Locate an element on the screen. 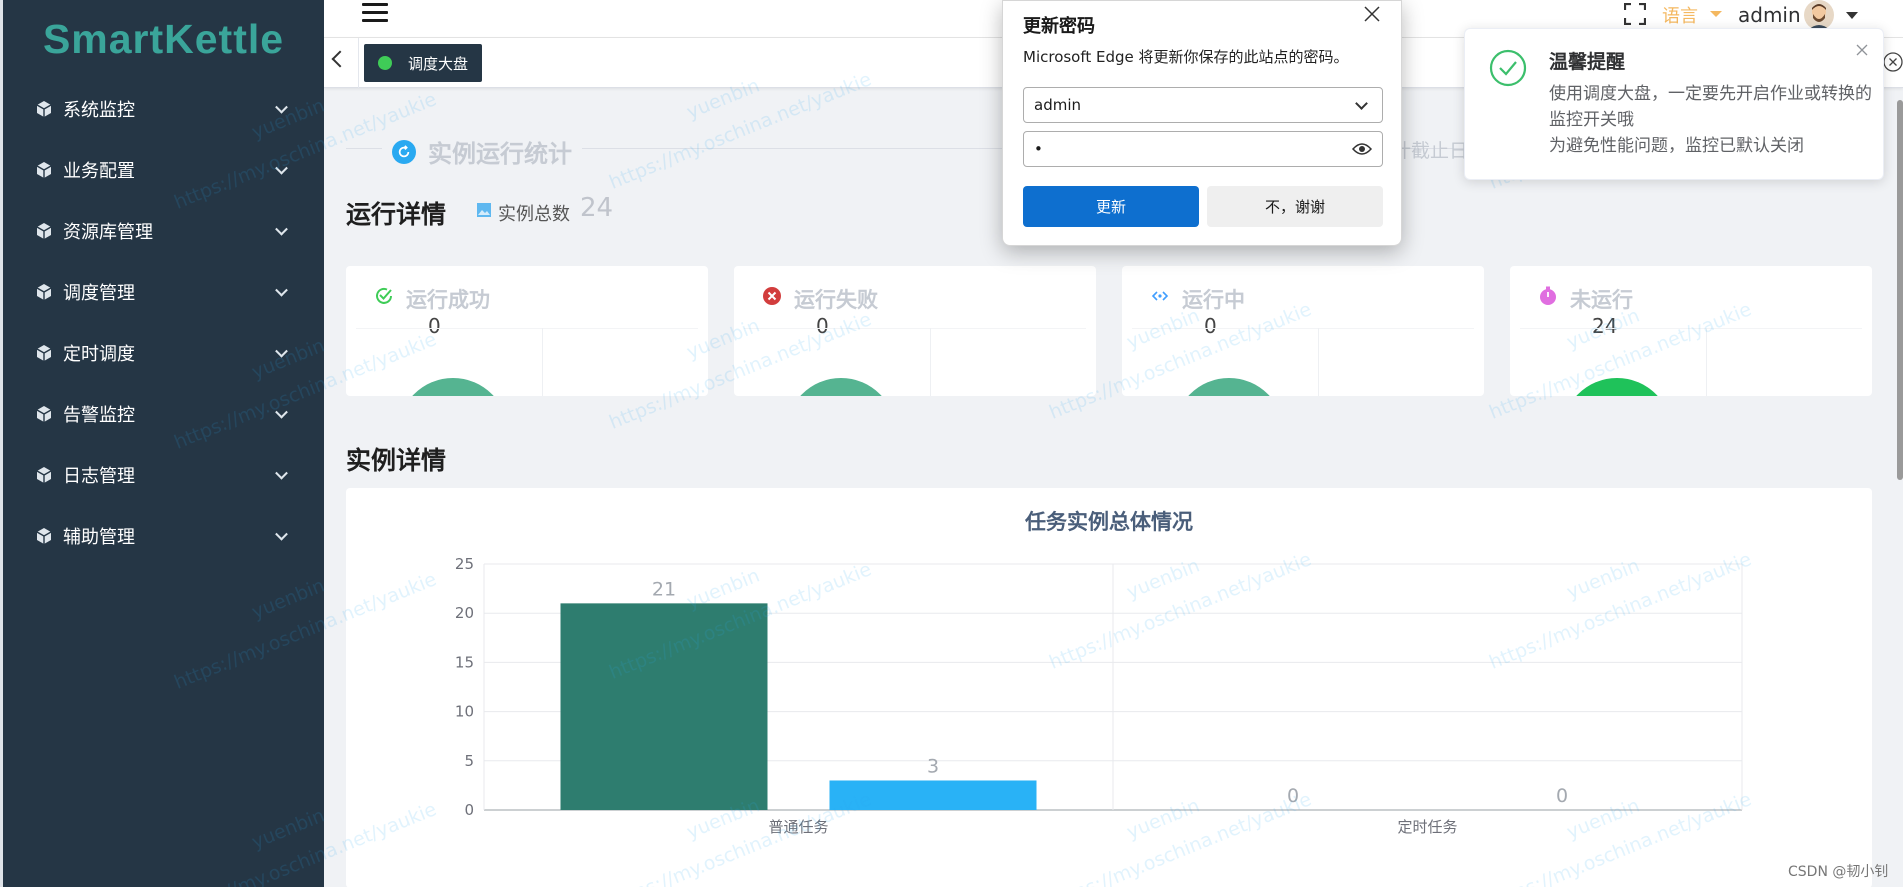  chevron-left-icon is located at coordinates (340, 59).